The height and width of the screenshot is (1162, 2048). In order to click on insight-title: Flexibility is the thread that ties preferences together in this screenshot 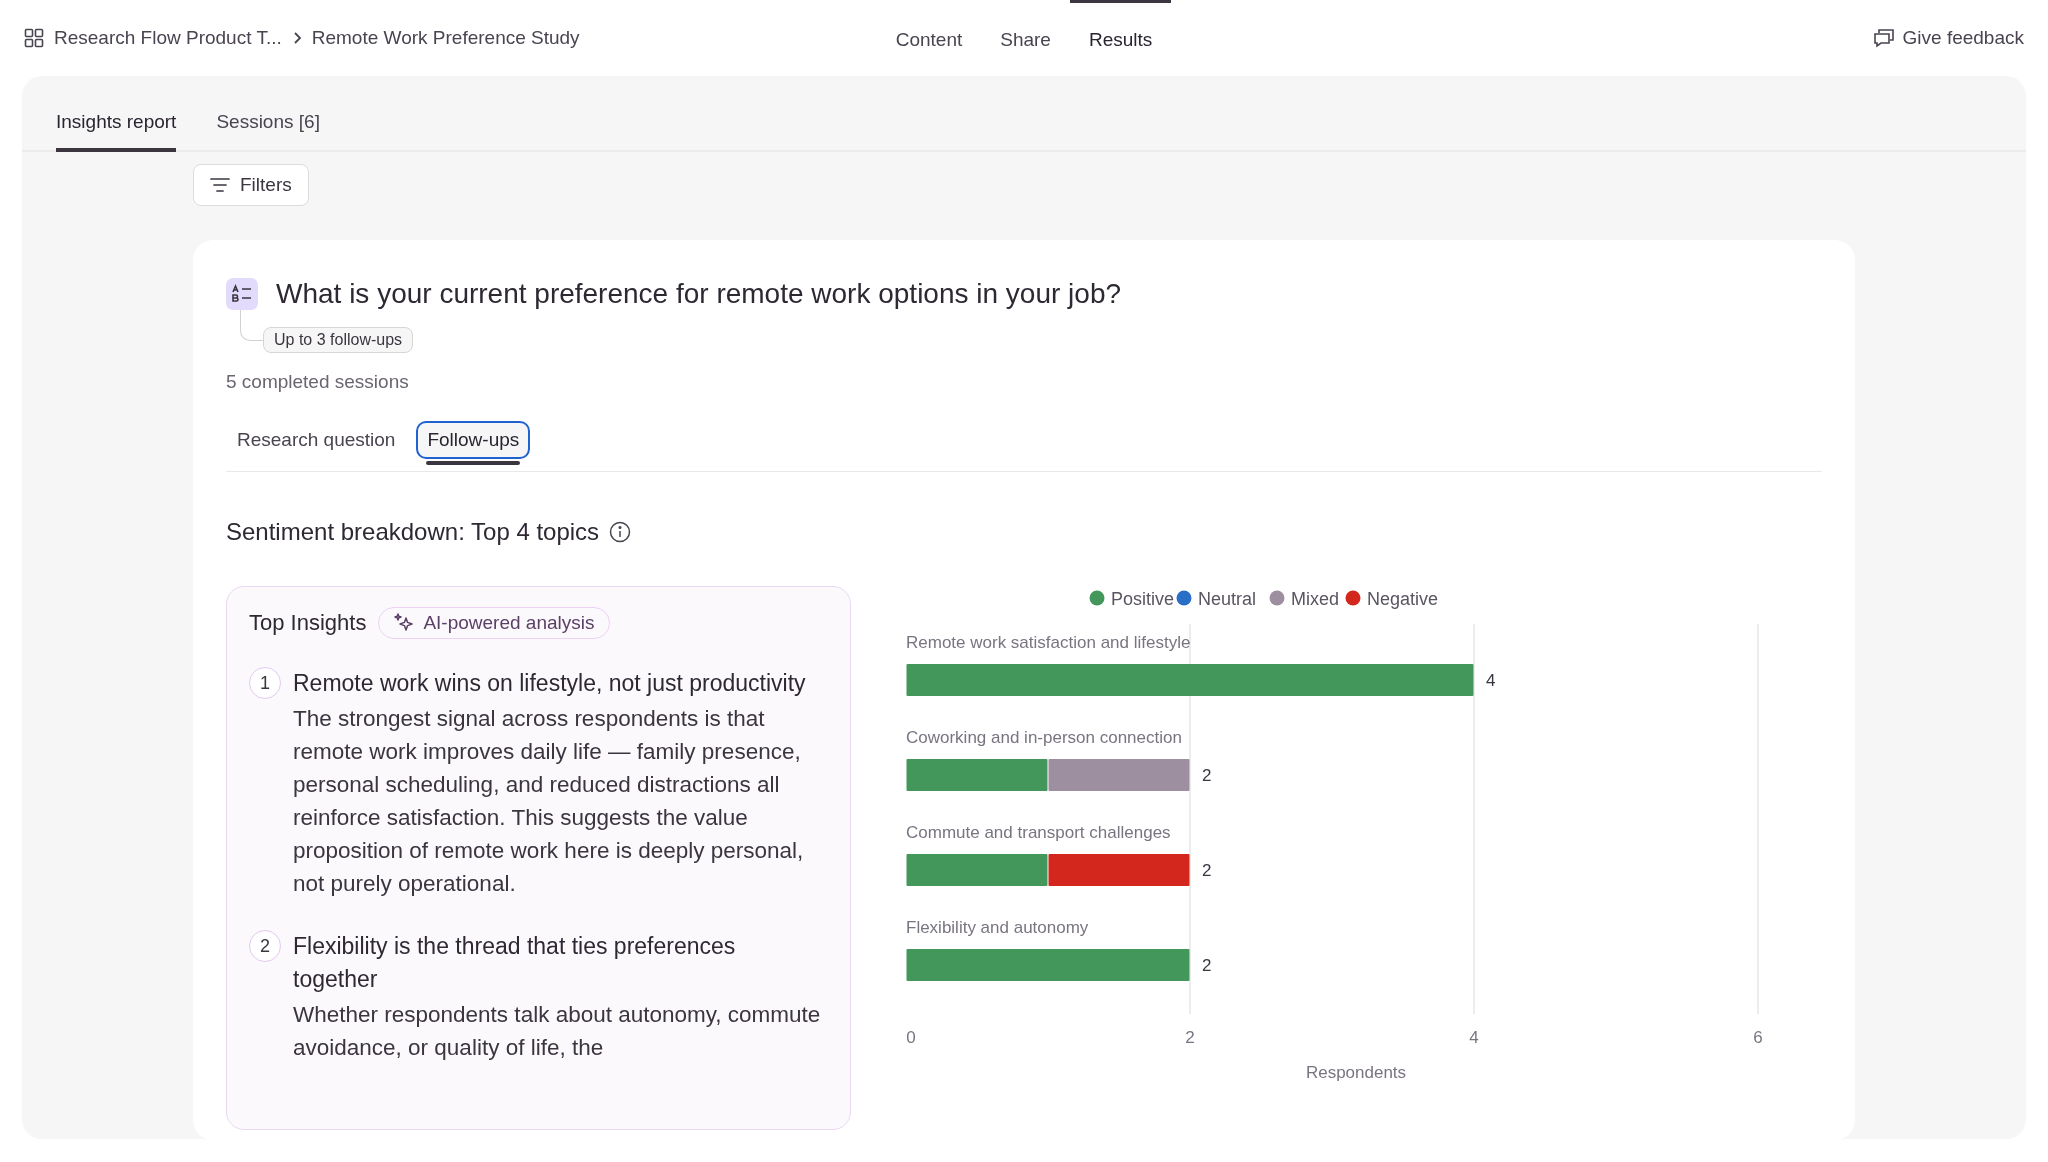, I will do `click(515, 963)`.